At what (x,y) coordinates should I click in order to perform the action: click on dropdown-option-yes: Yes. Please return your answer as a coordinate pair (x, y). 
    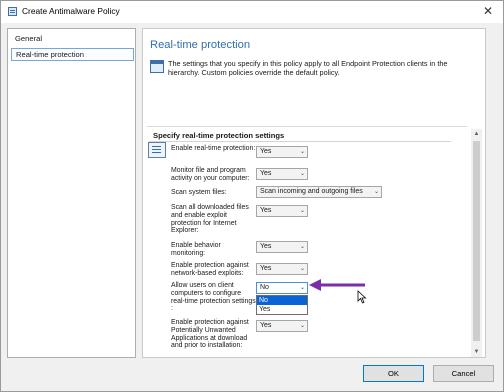
    Looking at the image, I should click on (282, 309).